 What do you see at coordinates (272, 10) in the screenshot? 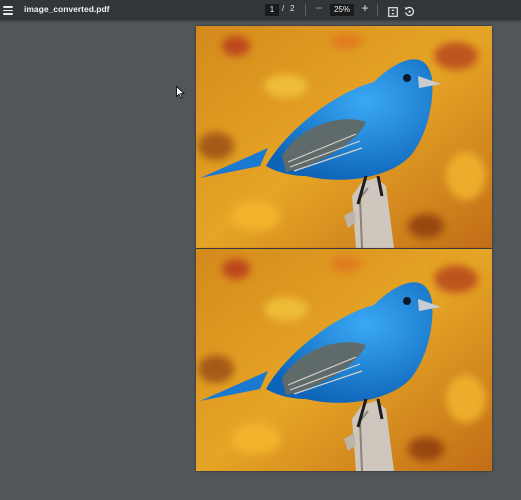
I see `current-page-input: 1` at bounding box center [272, 10].